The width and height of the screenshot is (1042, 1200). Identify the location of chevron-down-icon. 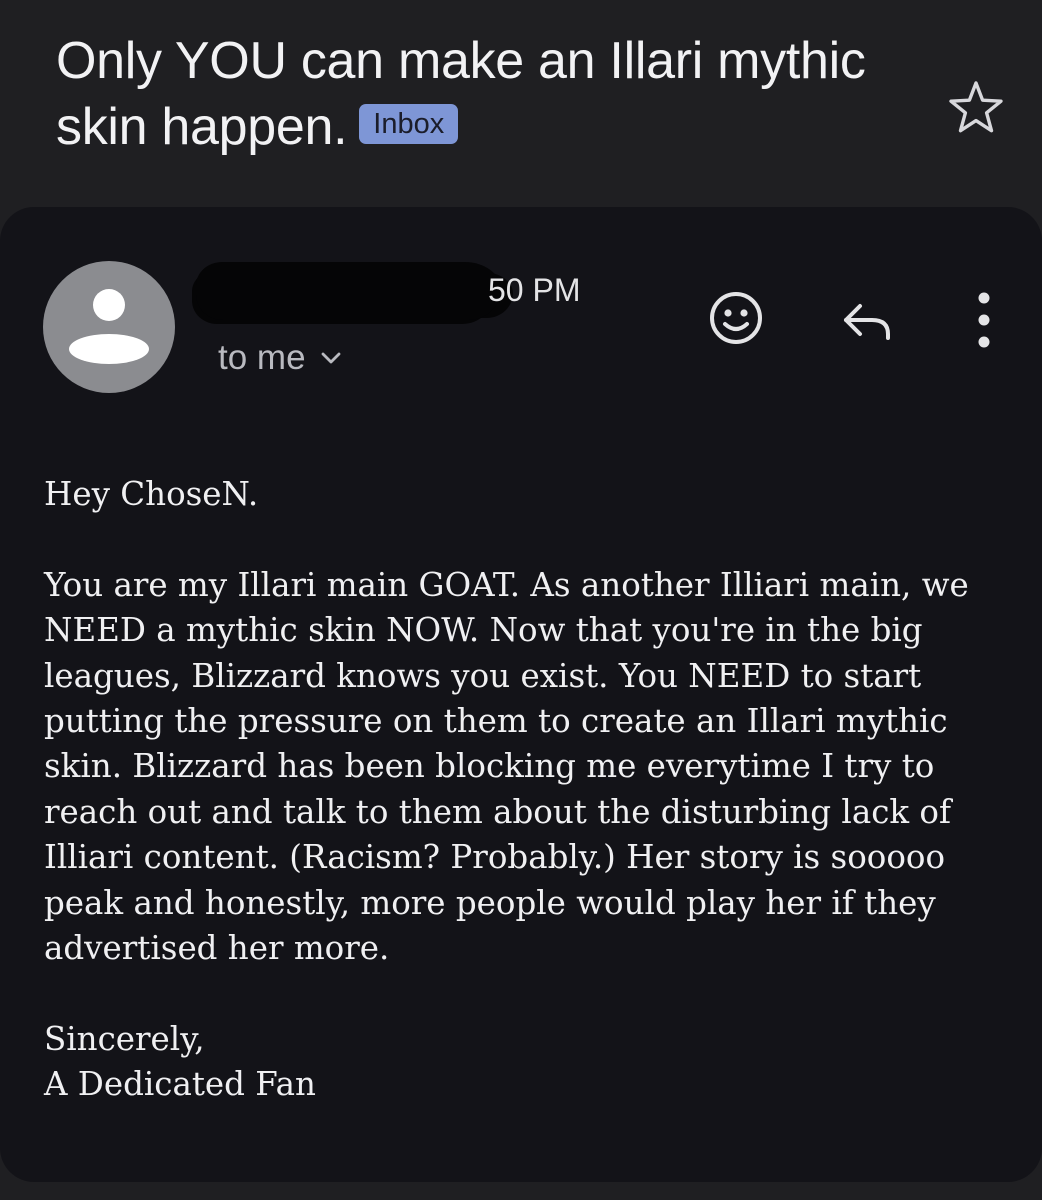
(330, 358).